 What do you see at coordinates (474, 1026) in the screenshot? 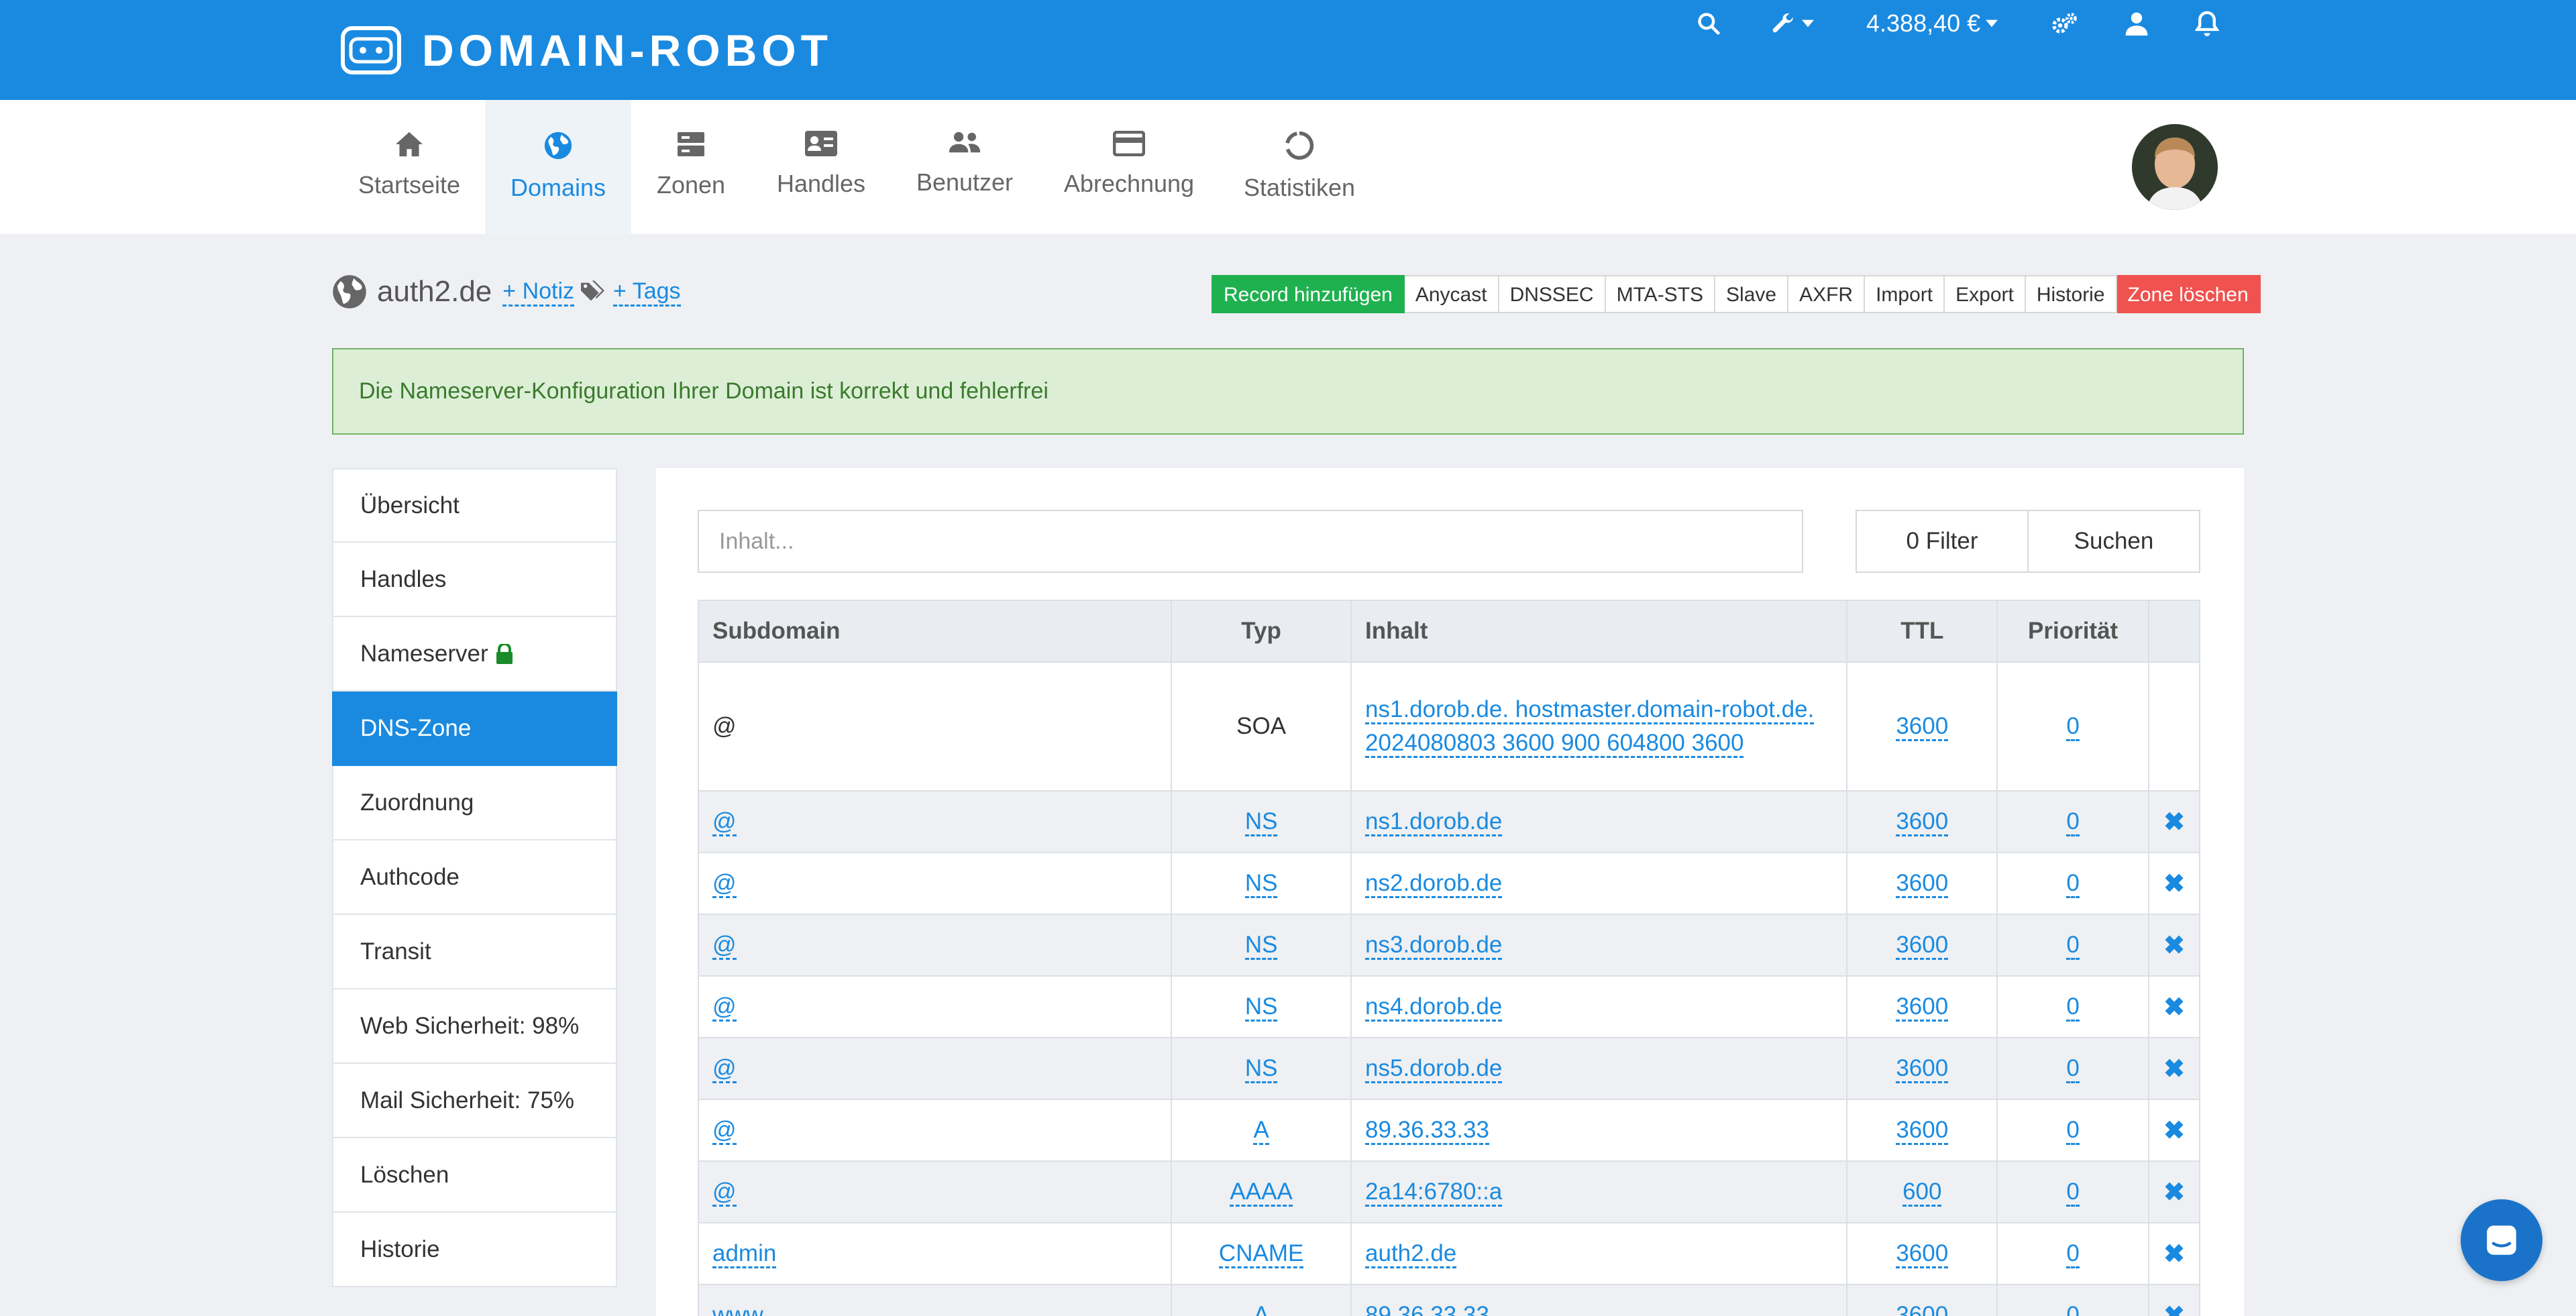
I see `sidebar-item-web-security: Web Sicherheit: 98%` at bounding box center [474, 1026].